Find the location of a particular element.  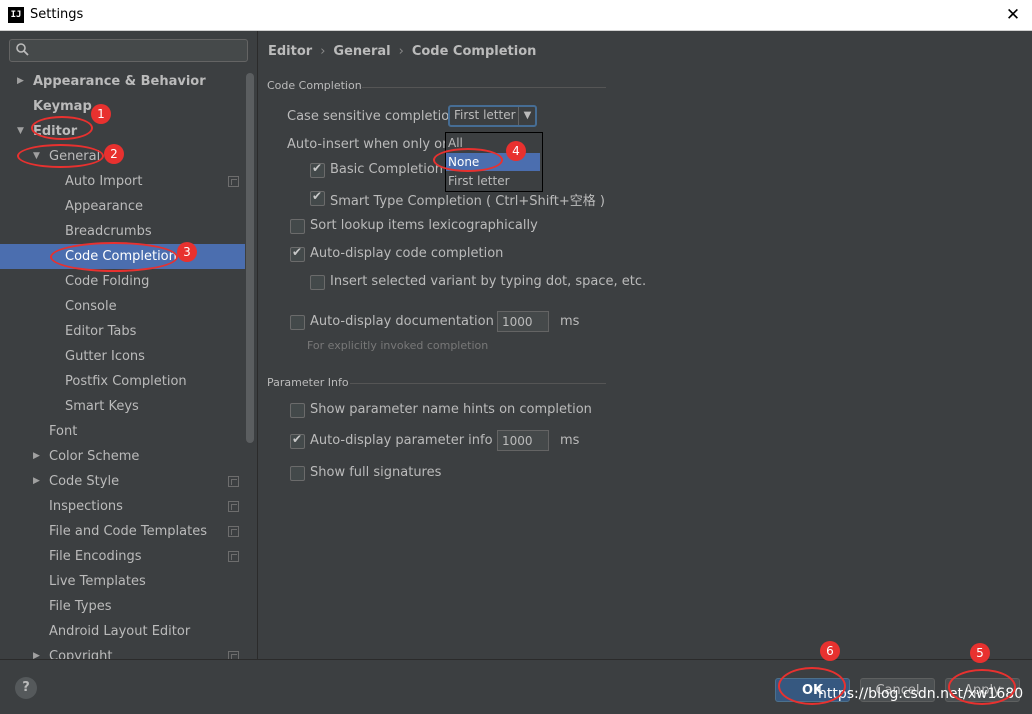

breadcrumb-general: General is located at coordinates (361, 51).